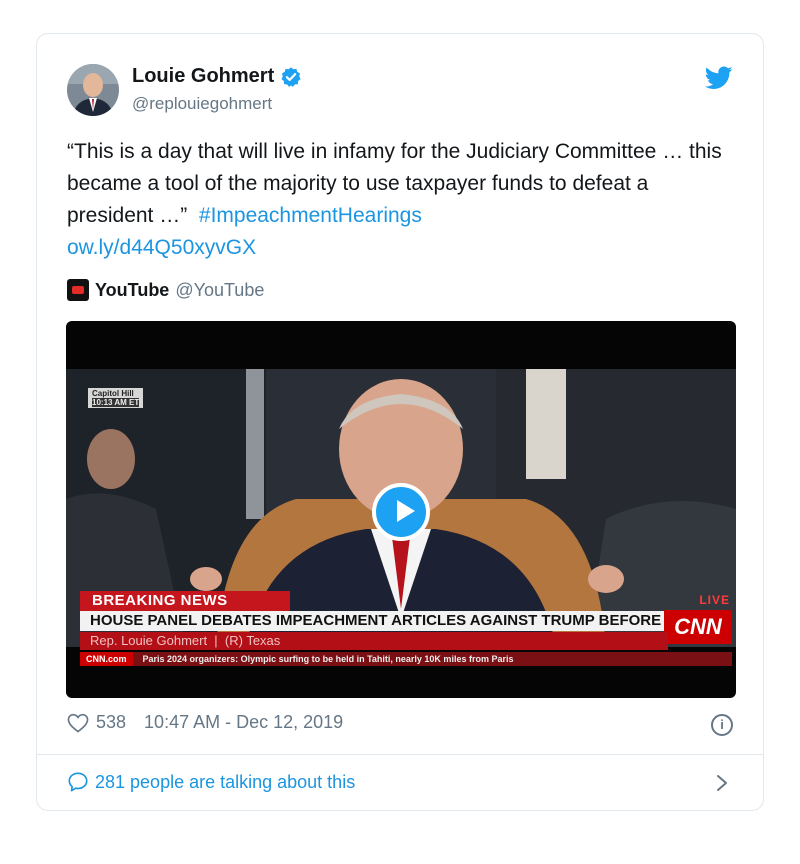 This screenshot has height=864, width=800. I want to click on media-source: YouTube @YouTube, so click(165, 290).